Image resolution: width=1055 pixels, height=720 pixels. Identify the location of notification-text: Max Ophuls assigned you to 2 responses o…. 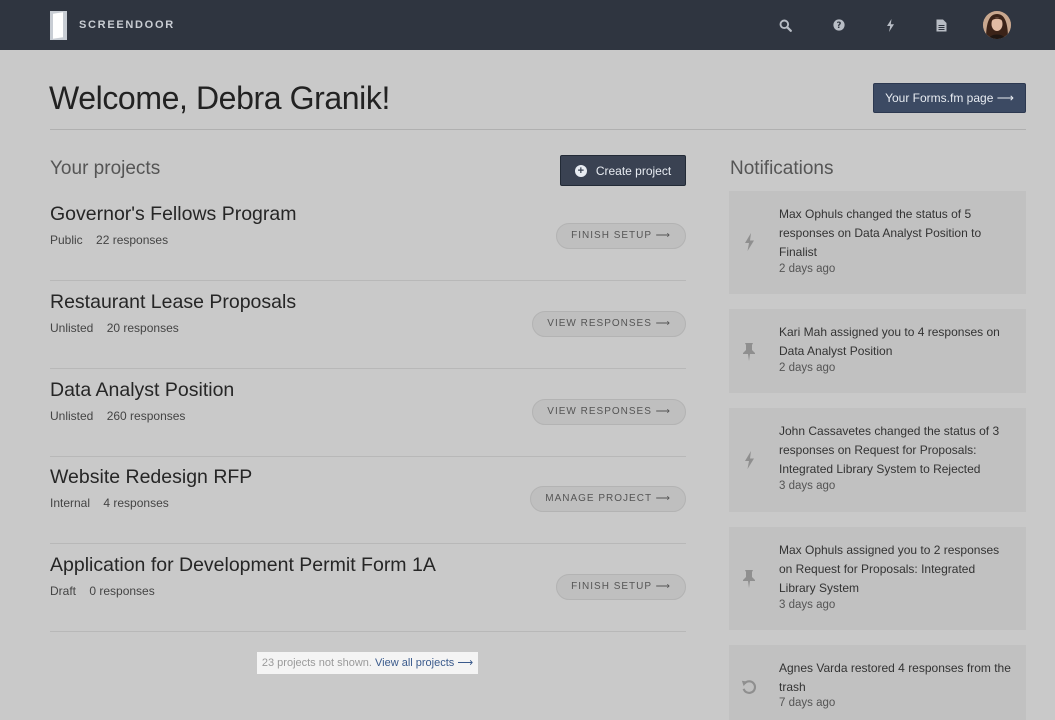
(889, 569).